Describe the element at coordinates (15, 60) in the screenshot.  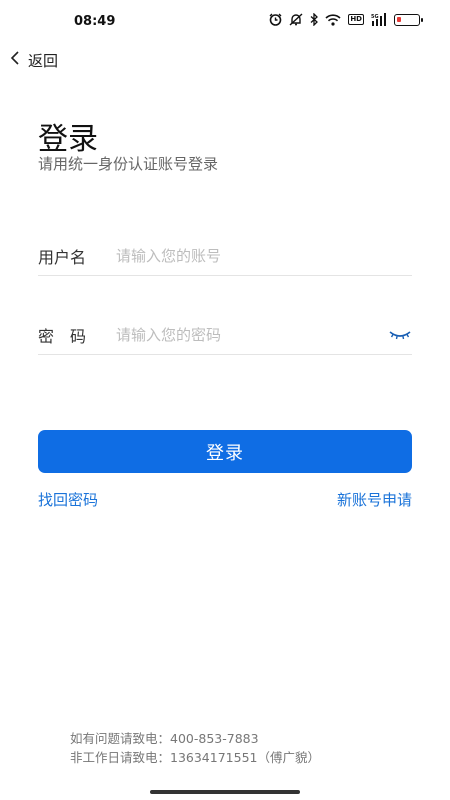
I see `chevron-left-icon` at that location.